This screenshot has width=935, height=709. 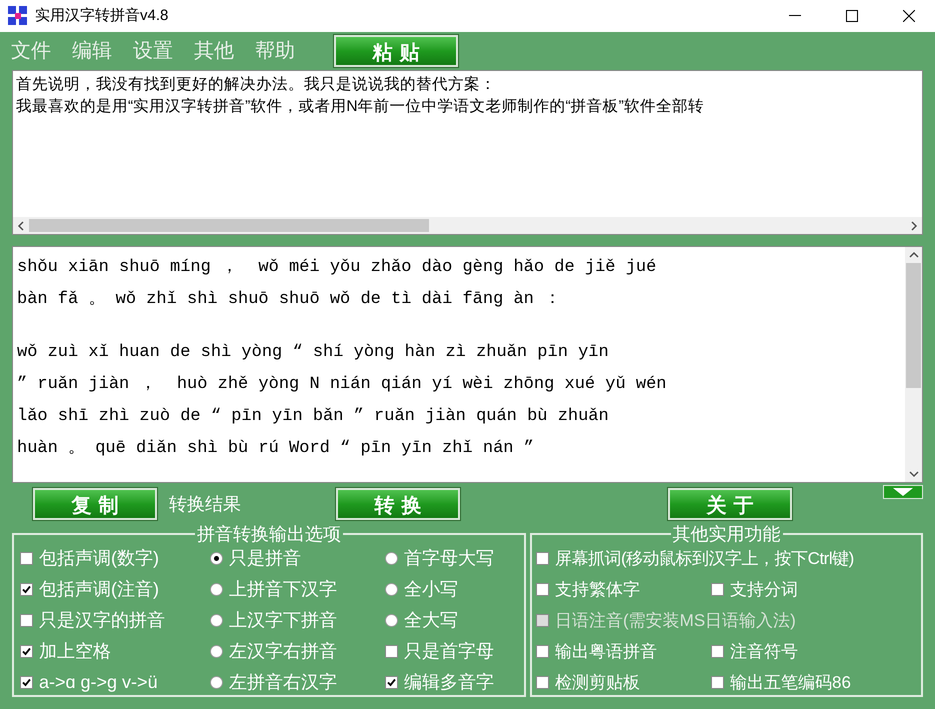 What do you see at coordinates (102, 620) in the screenshot?
I see `option-label: 只是汉字的拼音` at bounding box center [102, 620].